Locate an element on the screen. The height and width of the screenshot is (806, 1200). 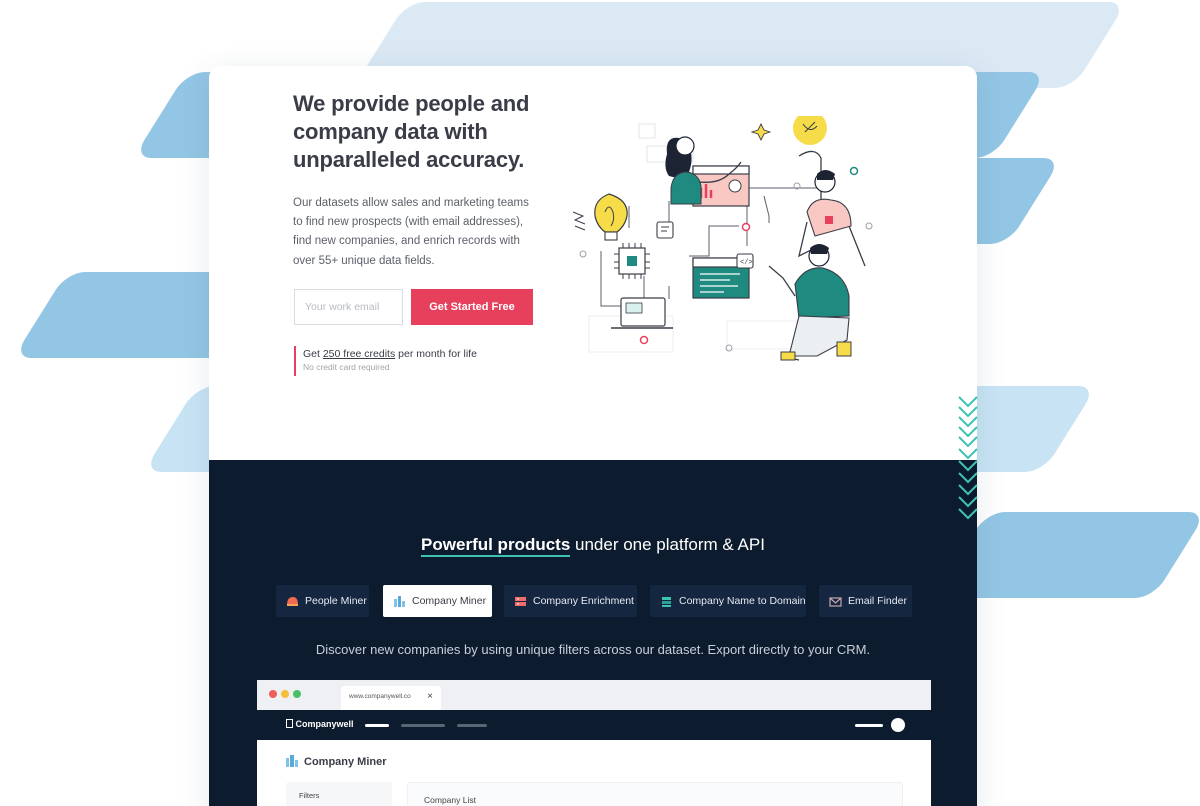
tab-company-enrichment: Company Enrichment is located at coordinates (570, 601).